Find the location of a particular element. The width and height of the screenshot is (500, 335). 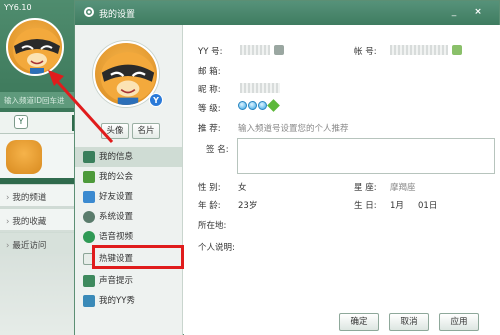

edit-account-icon is located at coordinates (457, 50).